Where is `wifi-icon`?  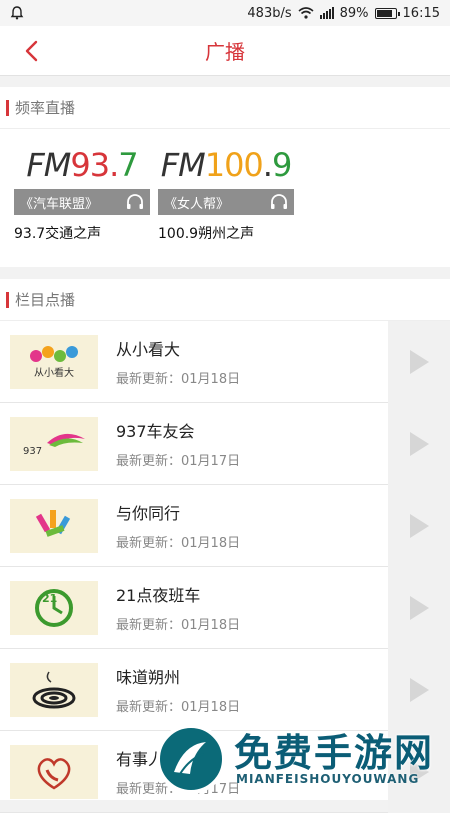 wifi-icon is located at coordinates (306, 13).